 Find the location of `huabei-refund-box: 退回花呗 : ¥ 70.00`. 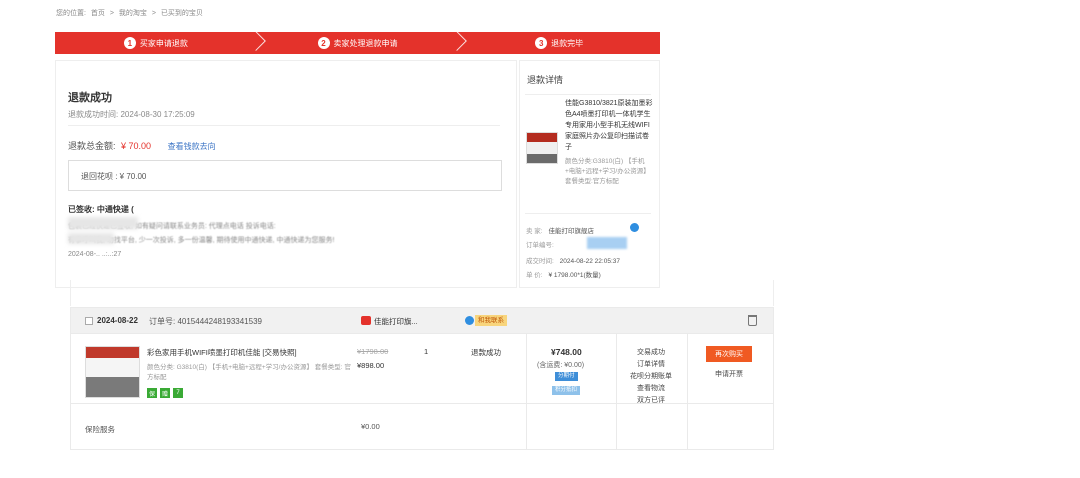

huabei-refund-box: 退回花呗 : ¥ 70.00 is located at coordinates (285, 175).